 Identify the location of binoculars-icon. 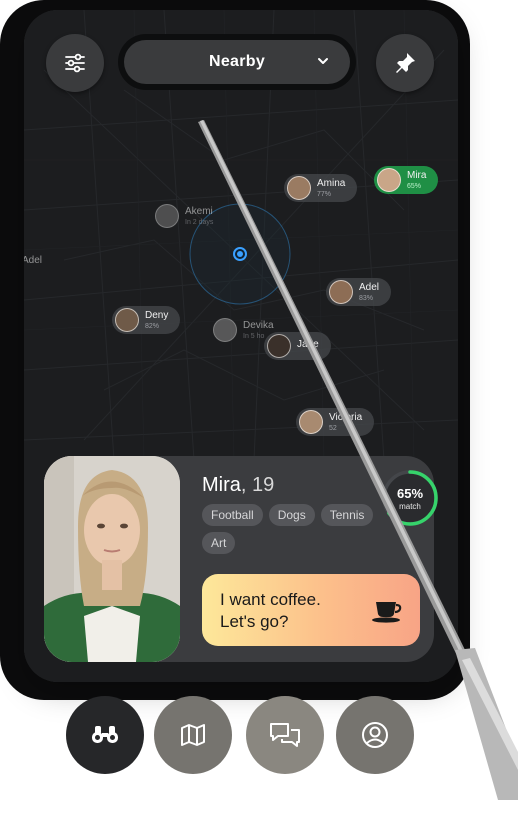
(105, 734).